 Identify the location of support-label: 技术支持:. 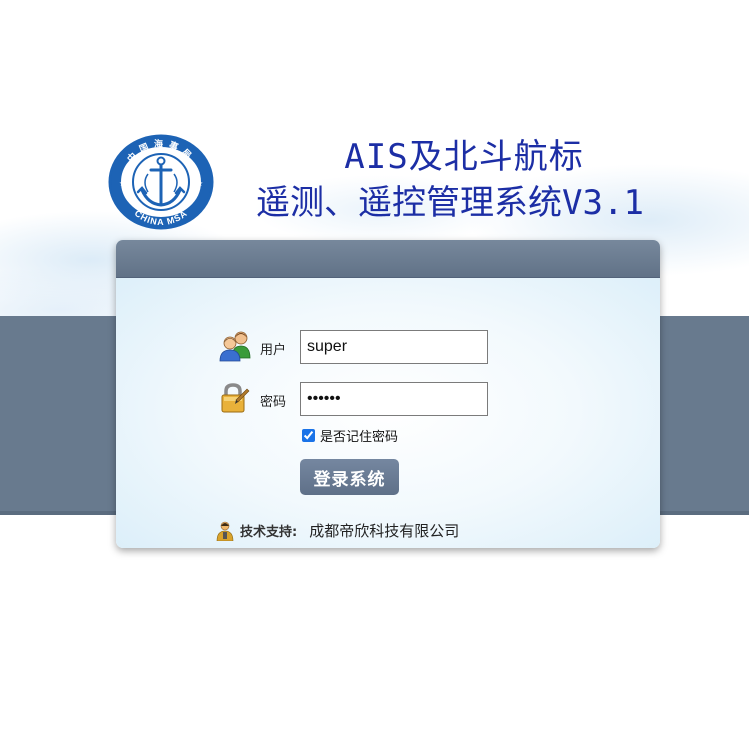
(269, 532).